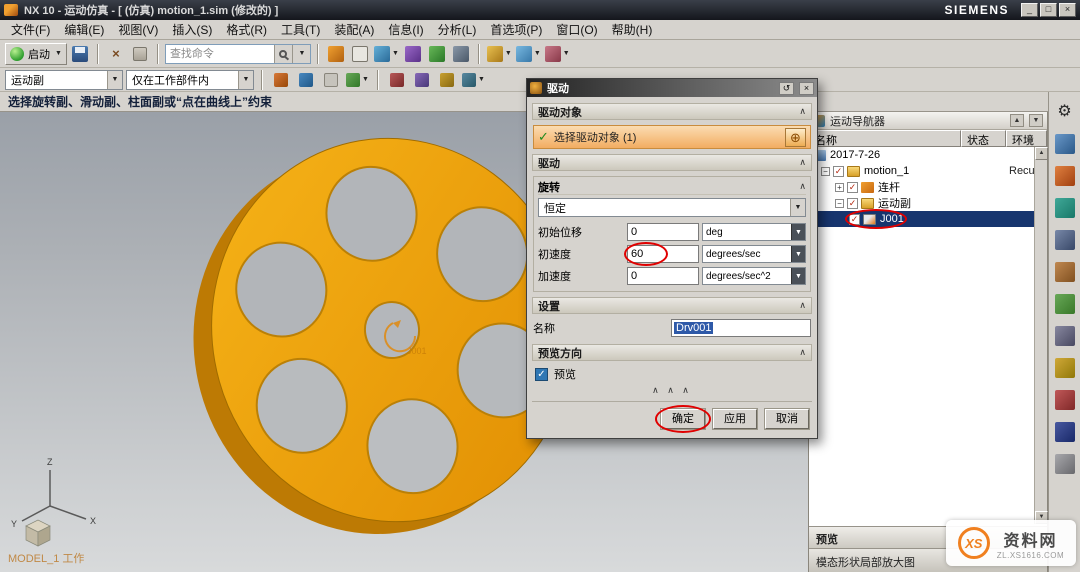  What do you see at coordinates (1064, 432) in the screenshot?
I see `roles-icon` at bounding box center [1064, 432].